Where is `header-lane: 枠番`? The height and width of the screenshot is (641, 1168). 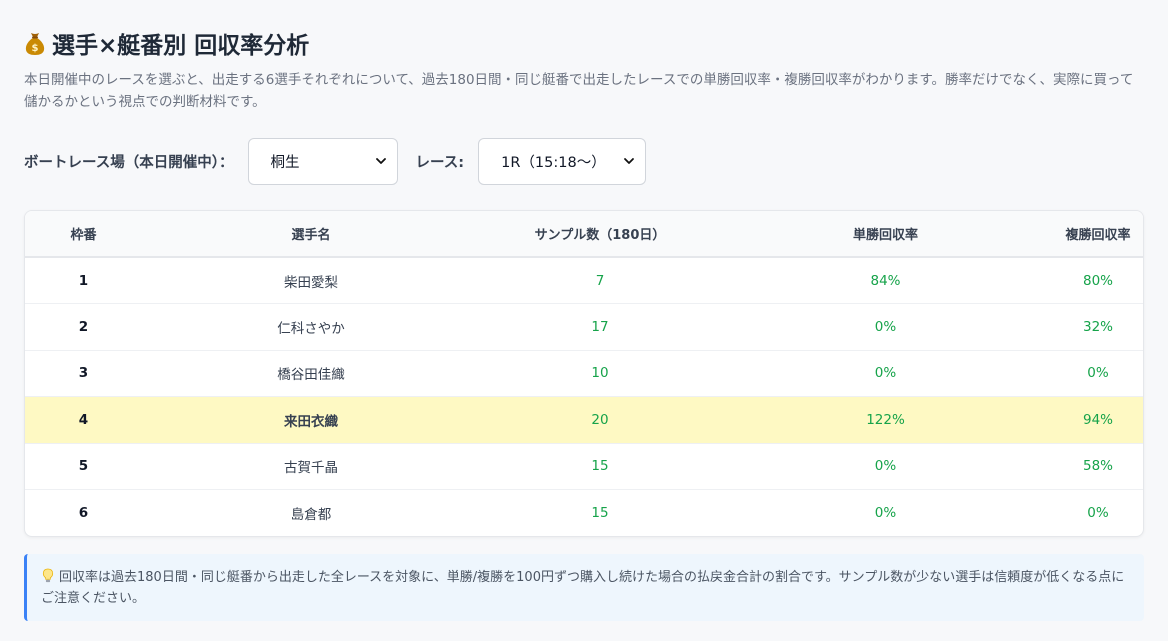
header-lane: 枠番 is located at coordinates (83, 235).